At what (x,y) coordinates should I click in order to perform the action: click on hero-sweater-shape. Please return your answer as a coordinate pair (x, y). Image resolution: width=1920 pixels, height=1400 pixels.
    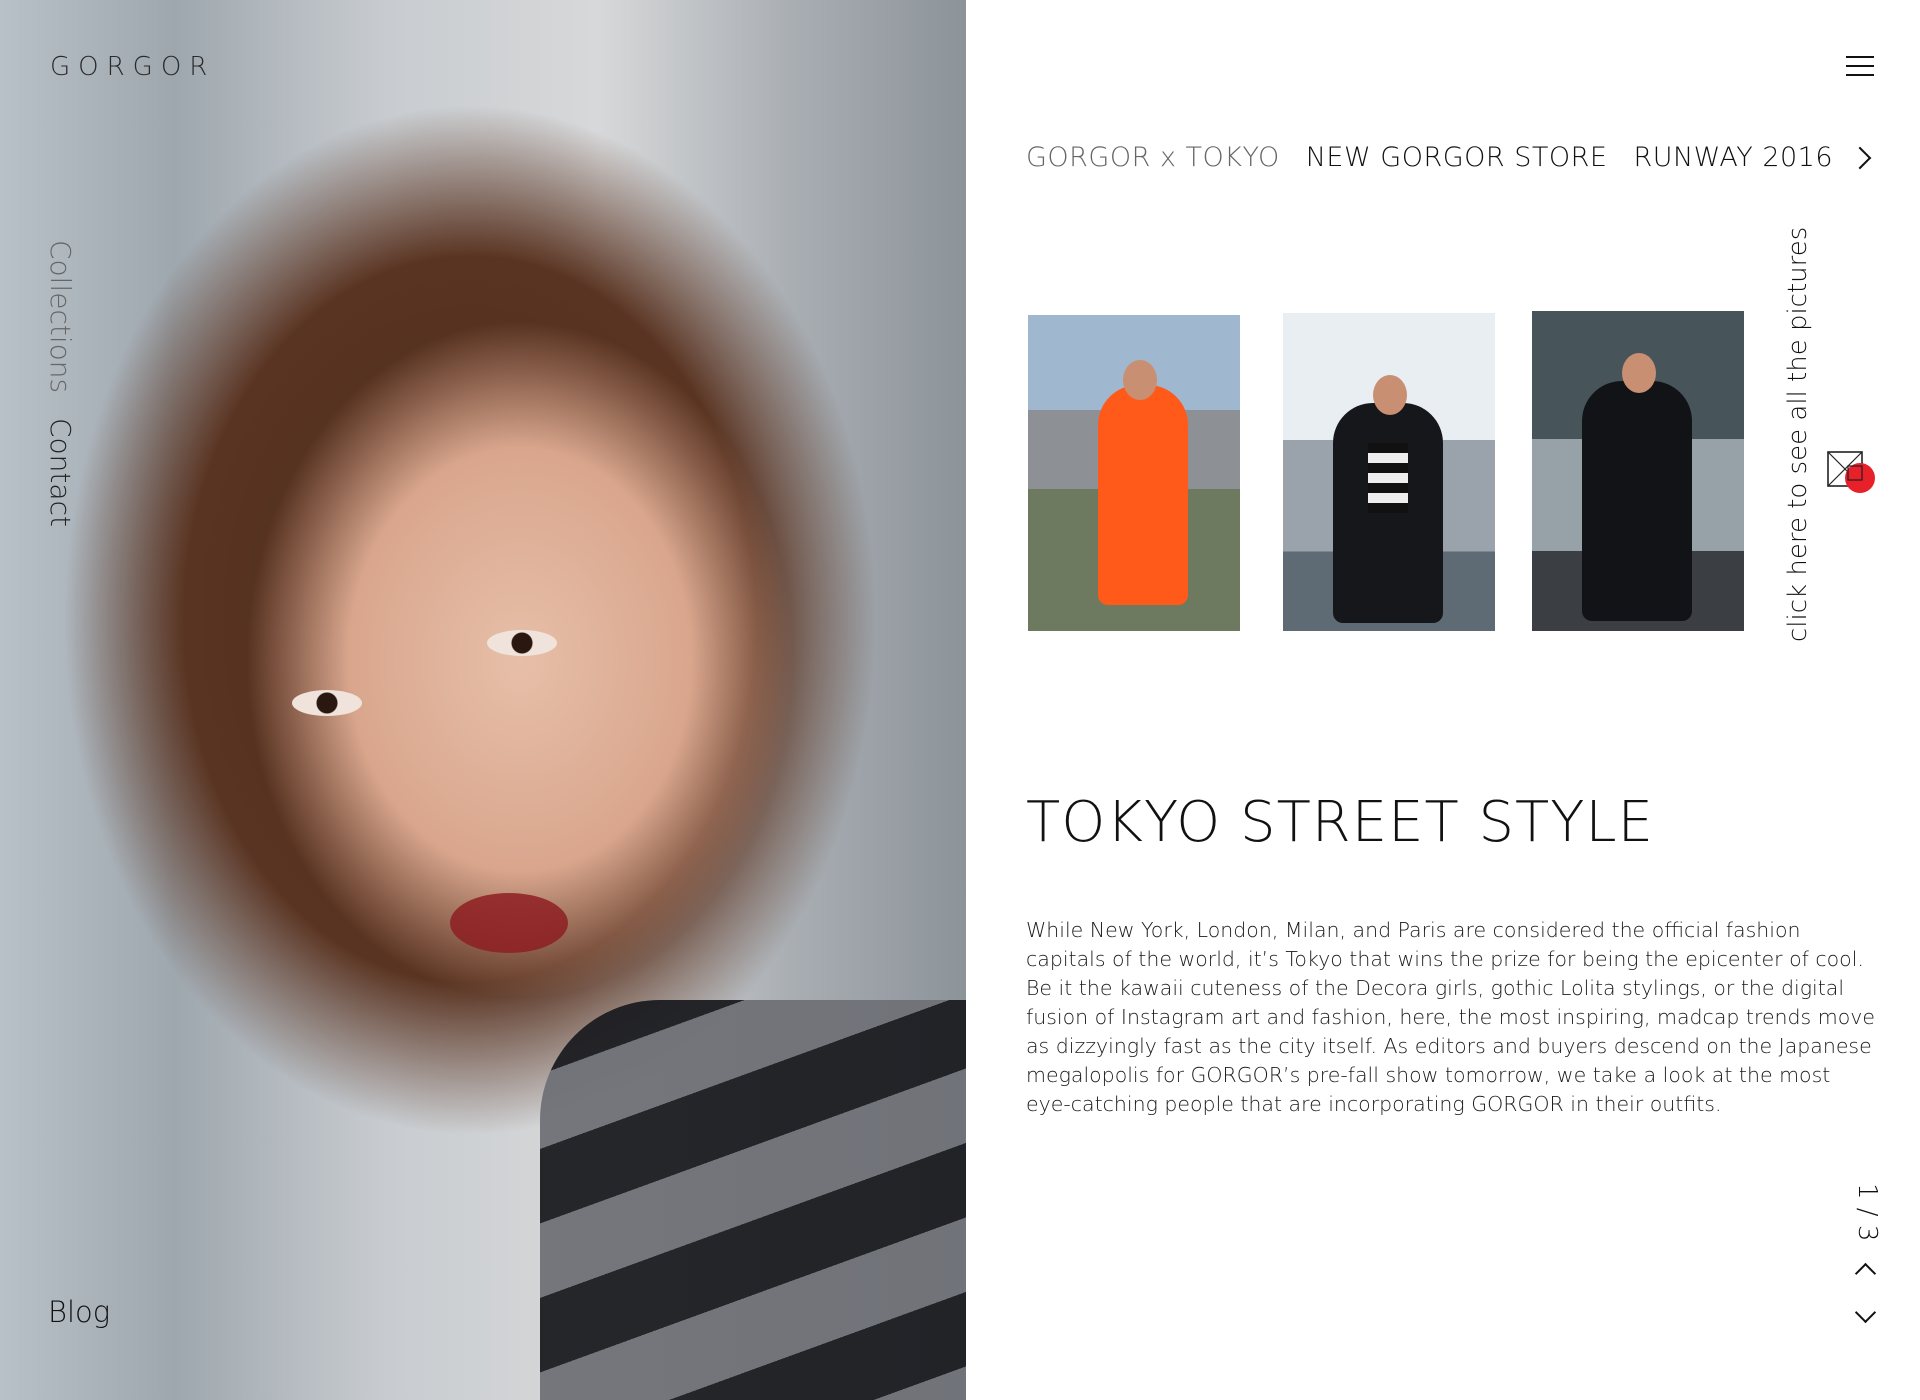
    Looking at the image, I should click on (753, 1200).